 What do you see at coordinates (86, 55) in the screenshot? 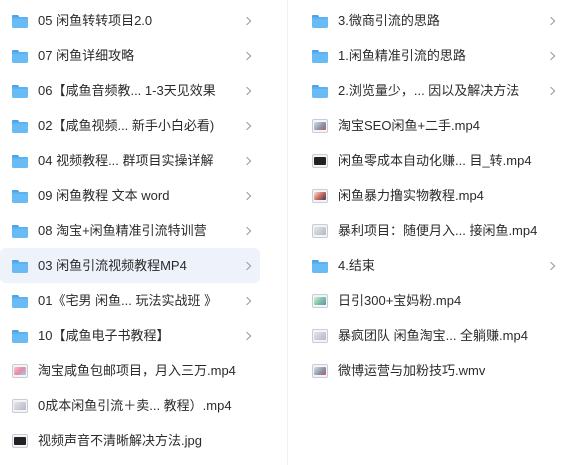
I see `item-label: 07 闲鱼详细攻略` at bounding box center [86, 55].